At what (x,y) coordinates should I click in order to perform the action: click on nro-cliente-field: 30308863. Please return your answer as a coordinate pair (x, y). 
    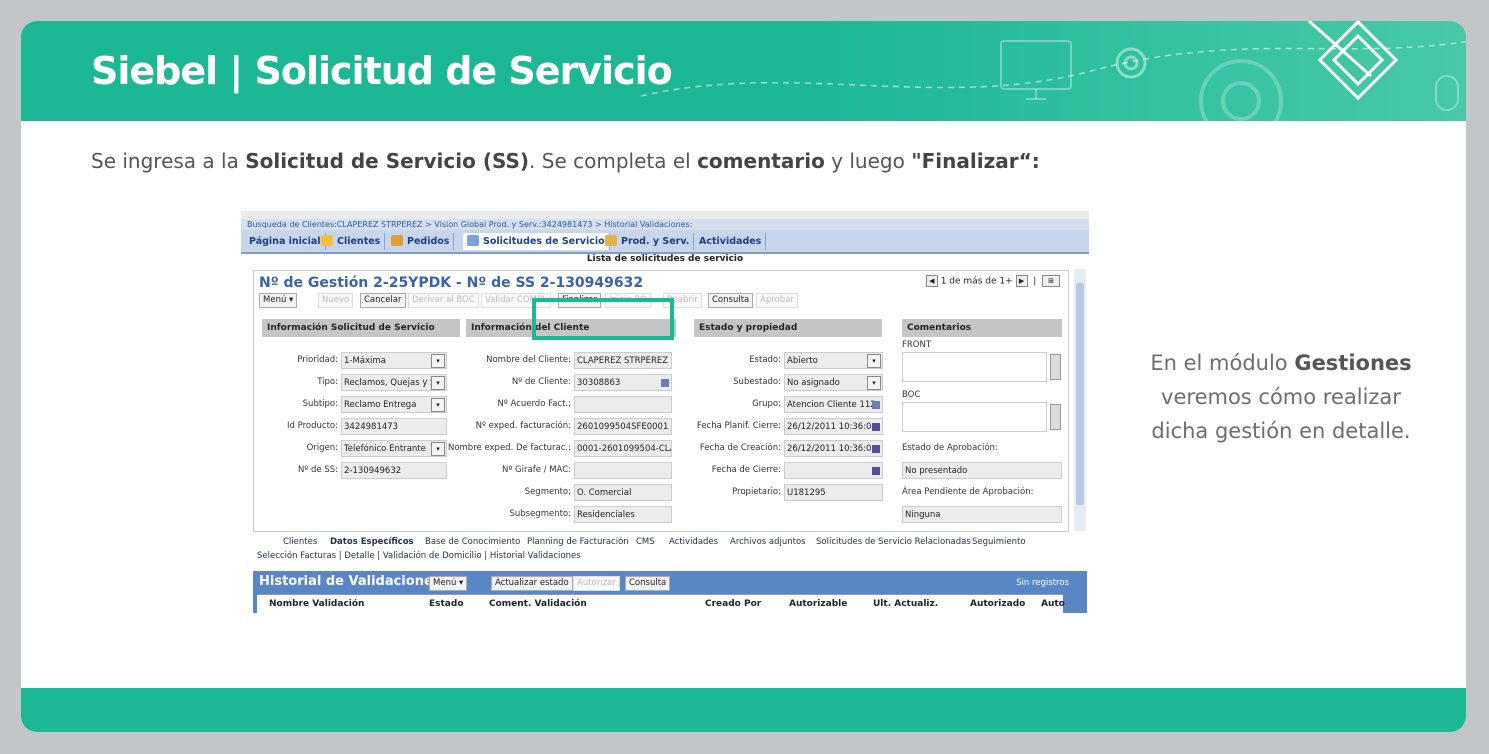
    Looking at the image, I should click on (623, 382).